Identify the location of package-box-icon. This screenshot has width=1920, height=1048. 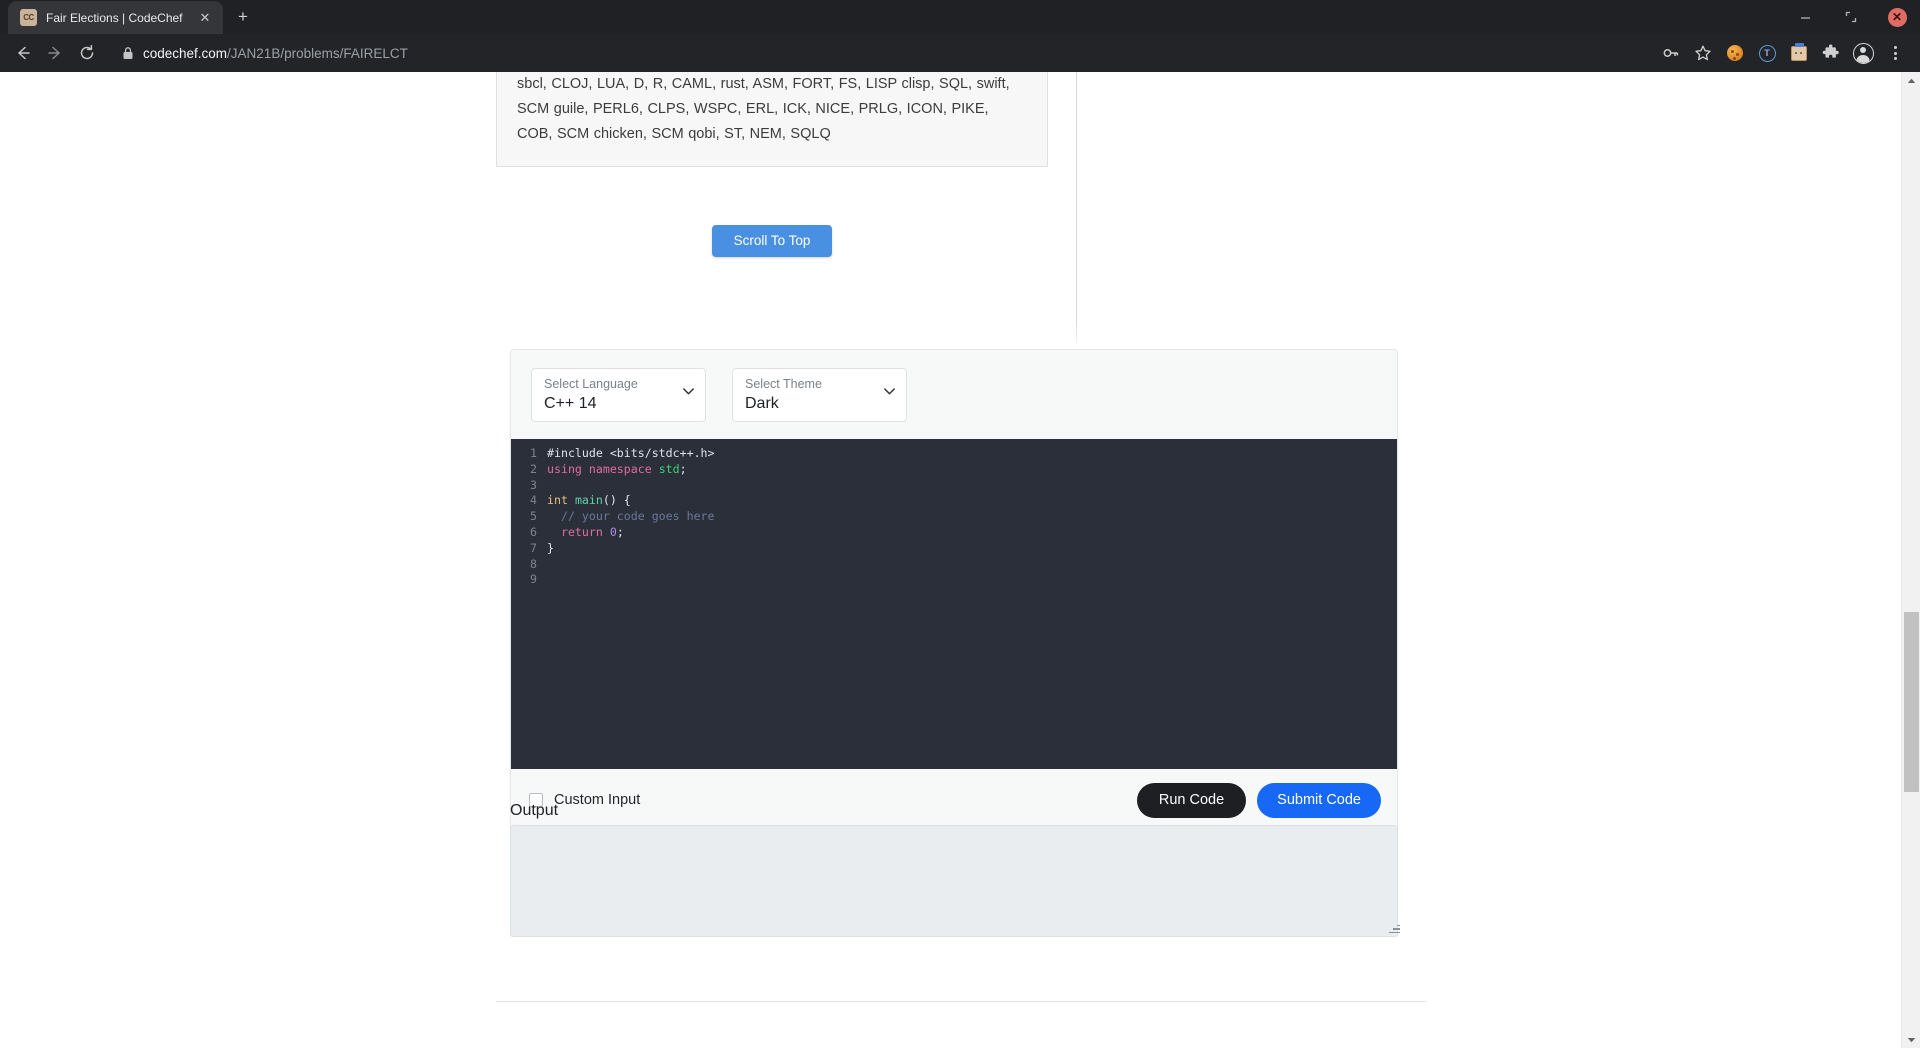
(1799, 53).